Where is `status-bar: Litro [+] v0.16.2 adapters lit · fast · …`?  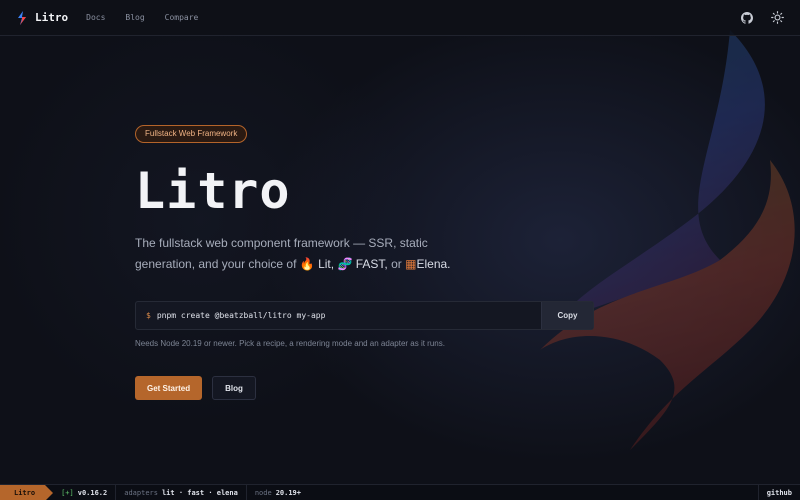 status-bar: Litro [+] v0.16.2 adapters lit · fast · … is located at coordinates (400, 492).